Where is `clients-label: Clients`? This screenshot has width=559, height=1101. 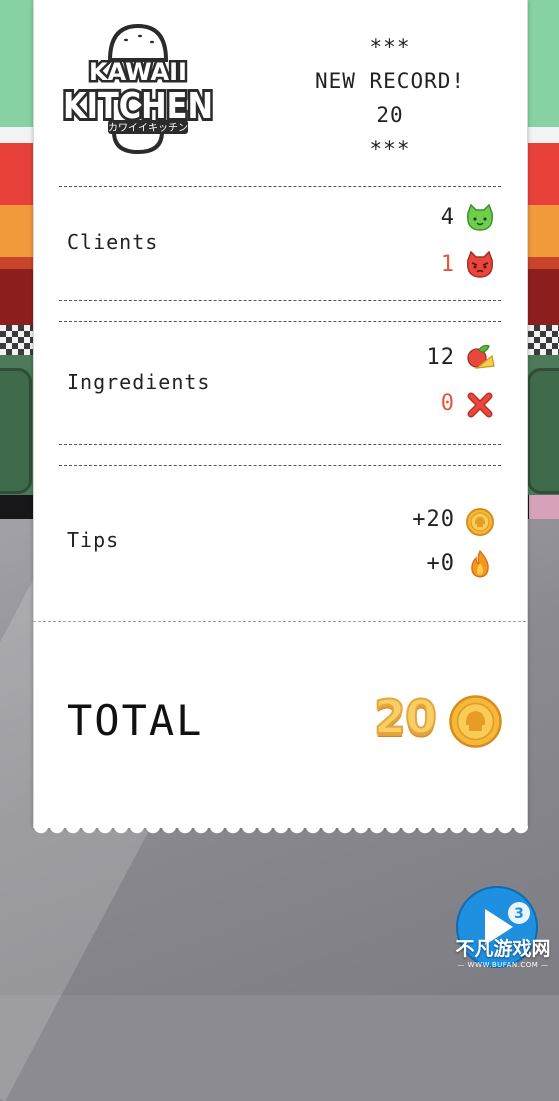 clients-label: Clients is located at coordinates (113, 242).